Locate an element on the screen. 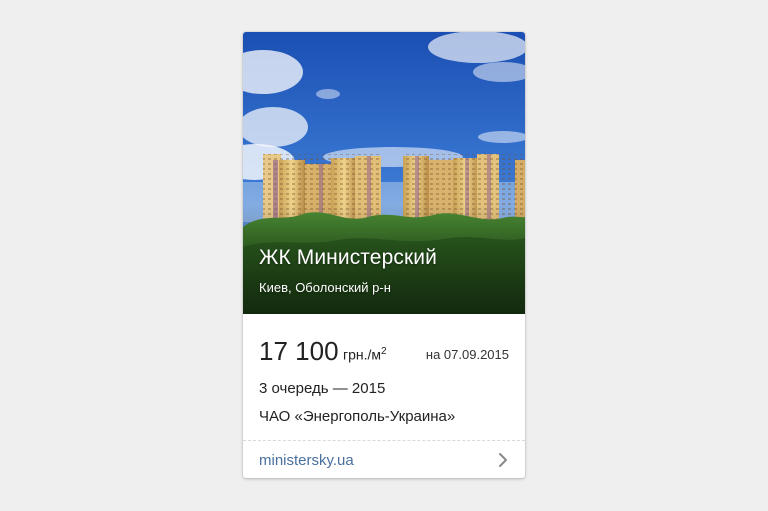 The width and height of the screenshot is (768, 511). price-date: на 07.09.2015 is located at coordinates (467, 354).